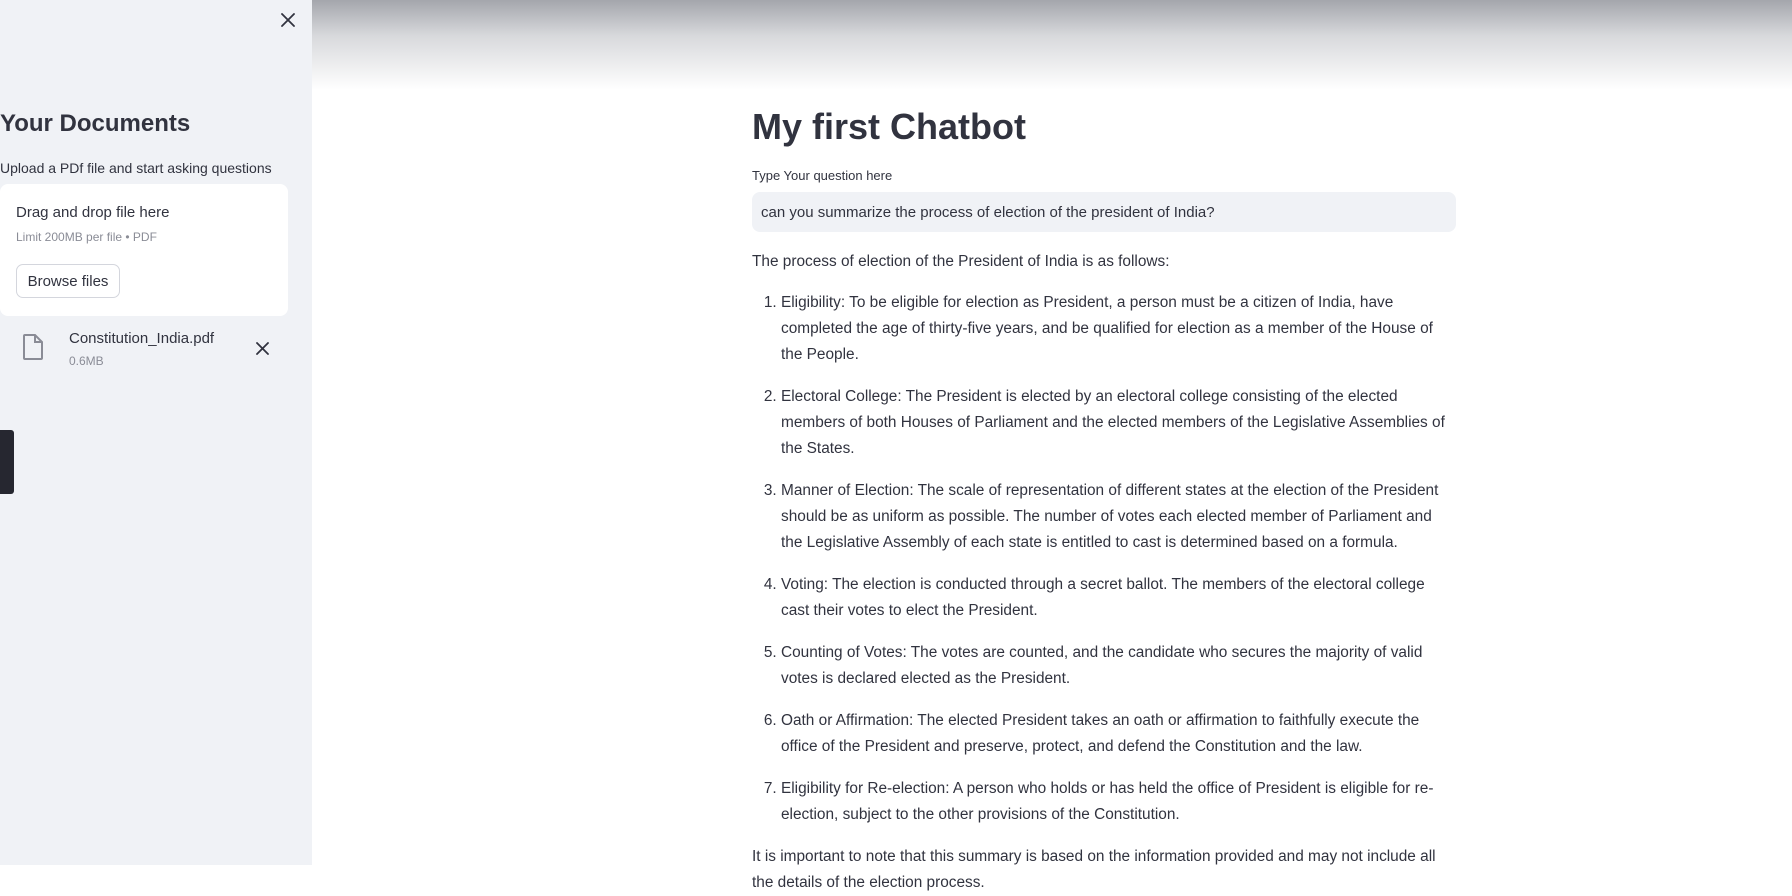  I want to click on file-icon, so click(33, 349).